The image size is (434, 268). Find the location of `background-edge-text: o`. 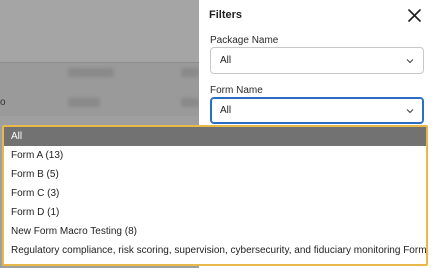

background-edge-text: o is located at coordinates (3, 102).